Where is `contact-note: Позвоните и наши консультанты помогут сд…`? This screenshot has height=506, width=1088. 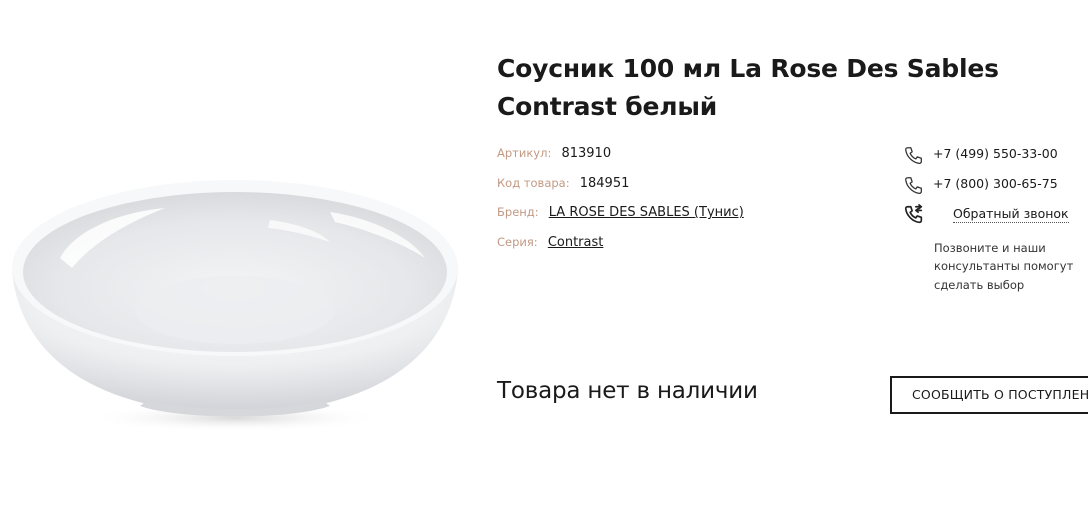
contact-note: Позвоните и наши консультанты помогут сд… is located at coordinates (1004, 266).